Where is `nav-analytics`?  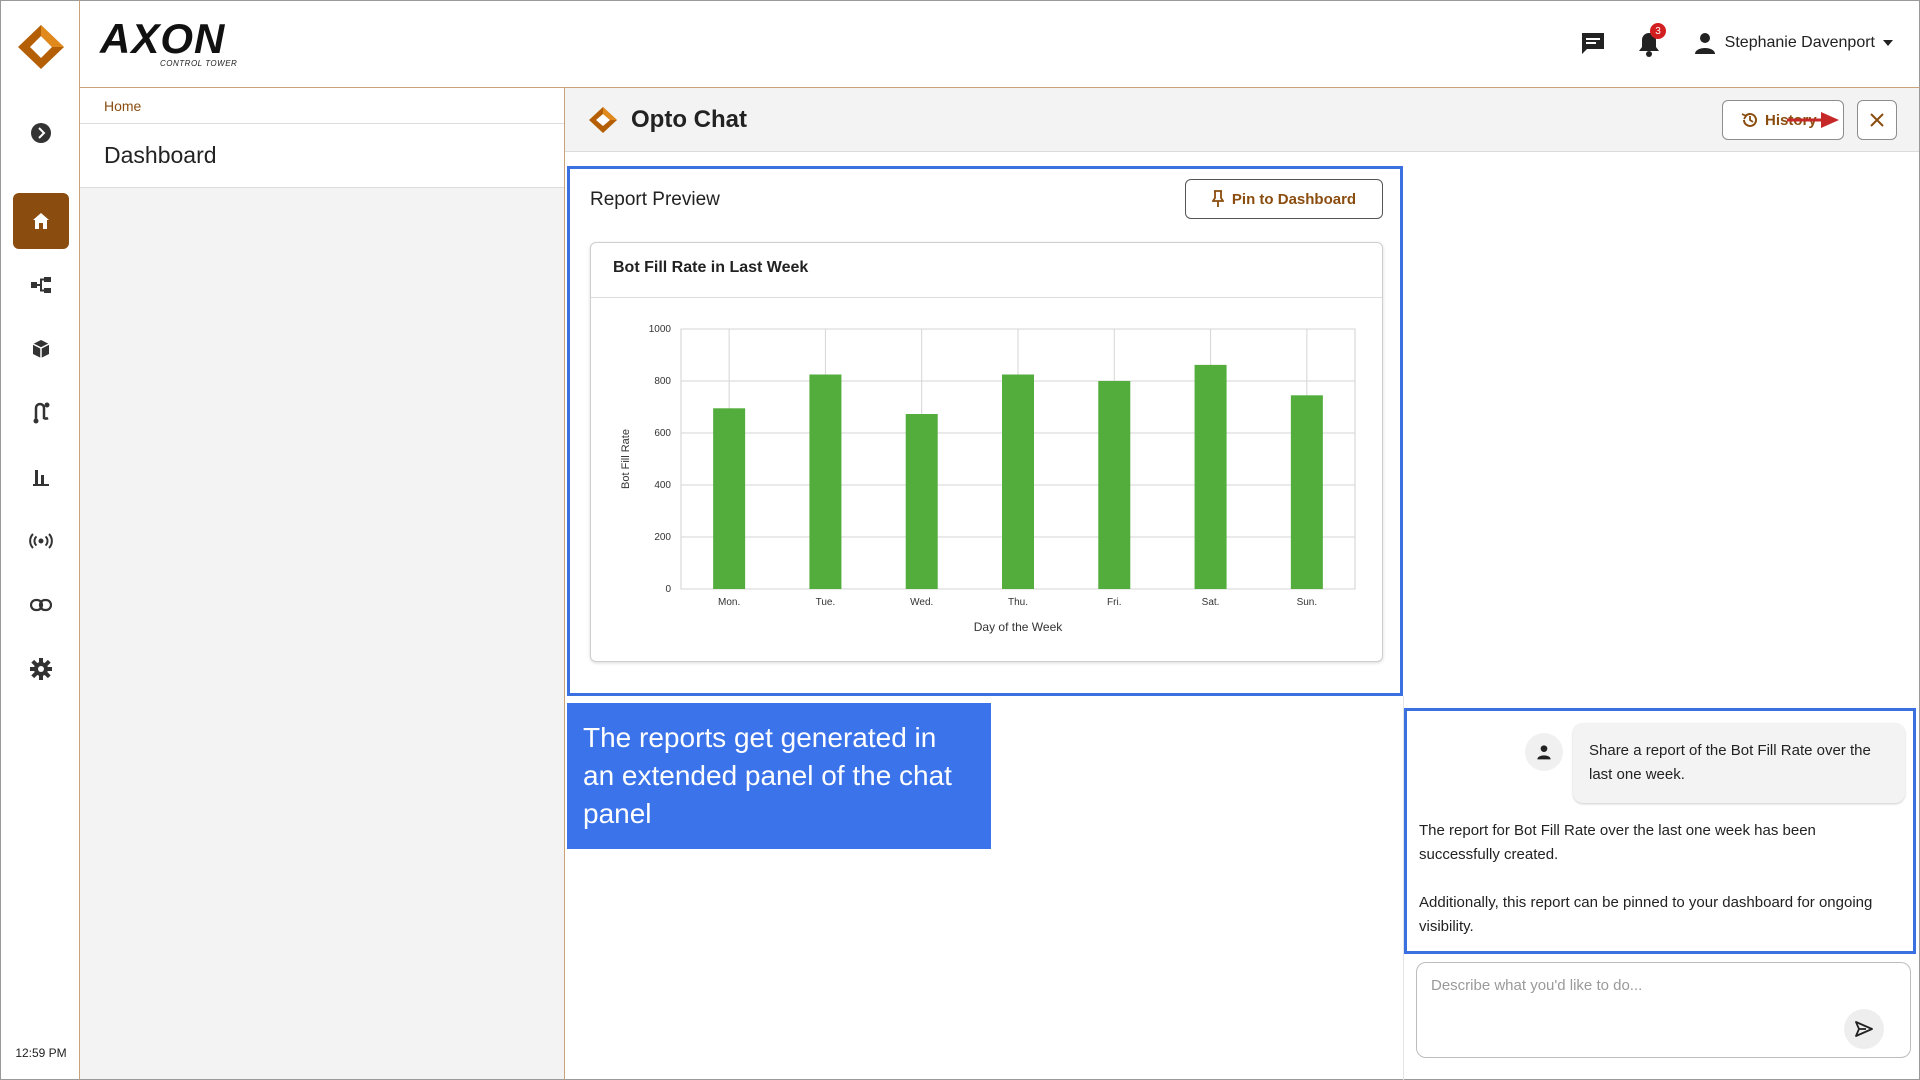 nav-analytics is located at coordinates (41, 477).